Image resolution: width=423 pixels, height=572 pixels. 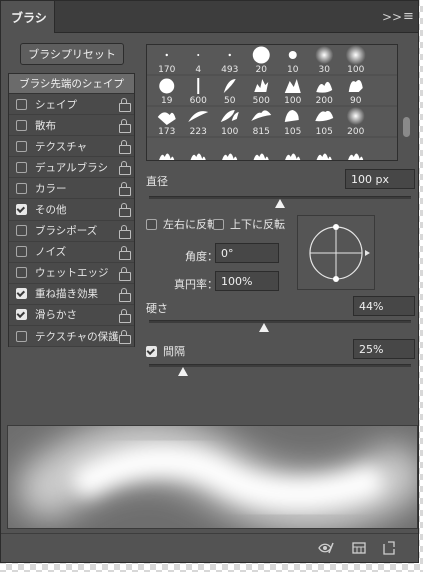 I want to click on brush-tip-size-label: 173, so click(x=166, y=132).